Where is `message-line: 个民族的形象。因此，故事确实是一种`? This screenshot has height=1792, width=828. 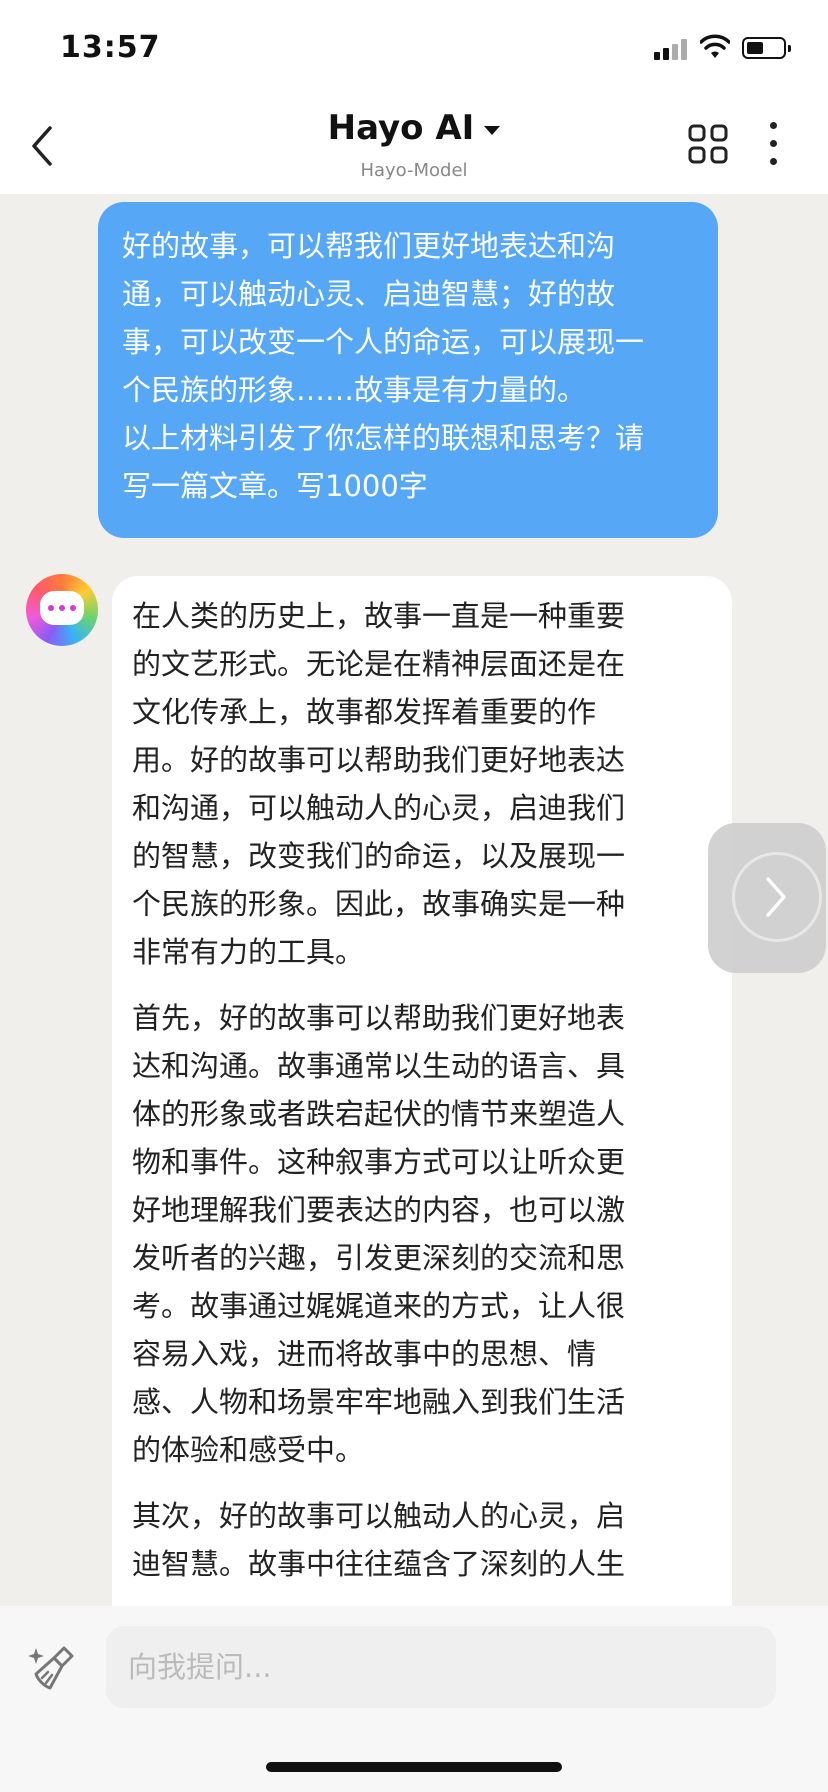
message-line: 个民族的形象。因此，故事确实是一种 is located at coordinates (379, 904).